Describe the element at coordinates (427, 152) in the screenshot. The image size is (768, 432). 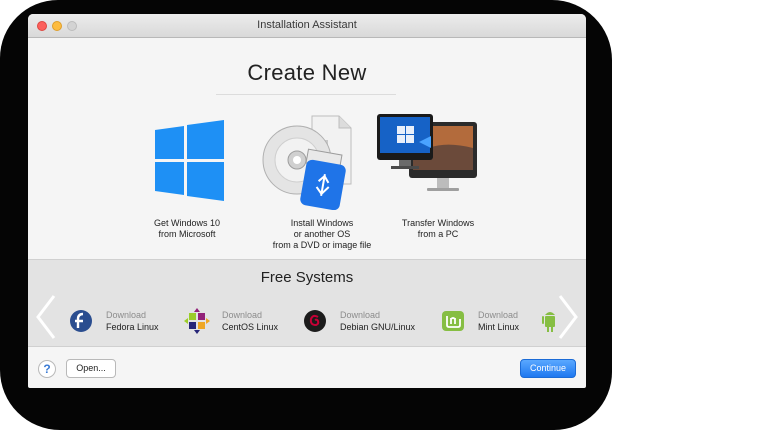
I see `pc-to-mac-transfer-icon` at that location.